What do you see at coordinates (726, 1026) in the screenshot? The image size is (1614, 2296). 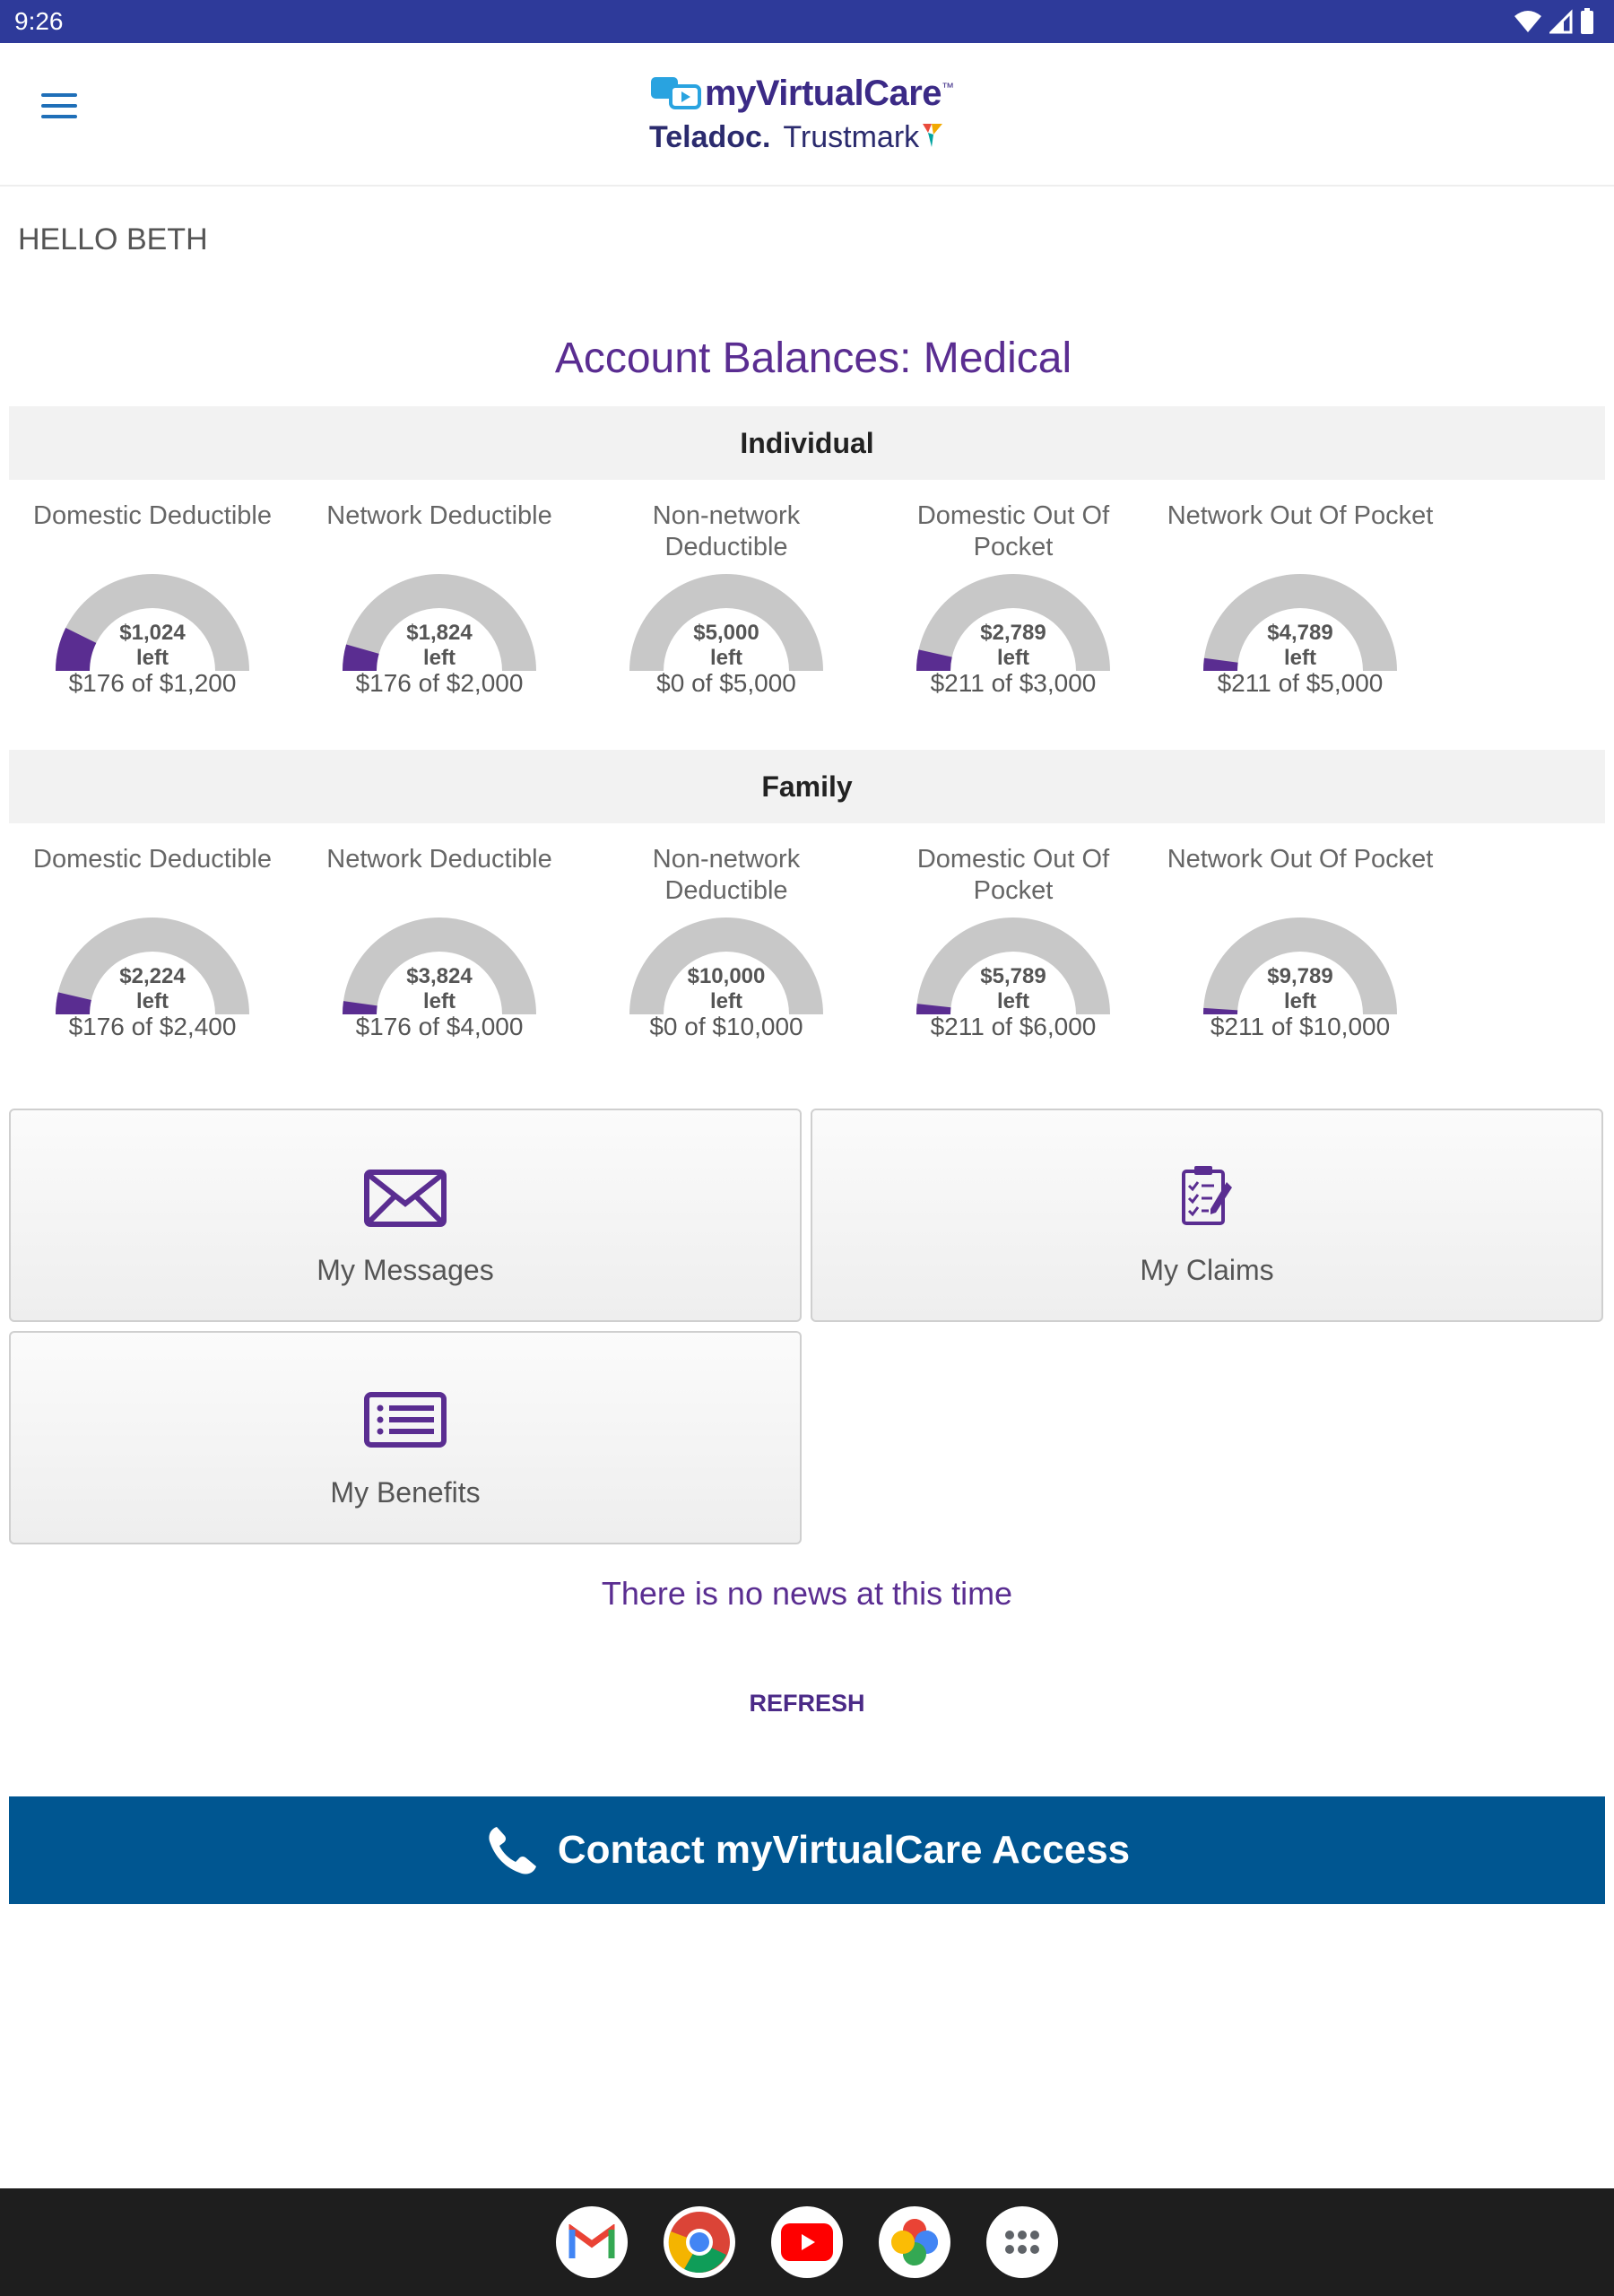 I see `gauge-summary: $0 of $10,000` at bounding box center [726, 1026].